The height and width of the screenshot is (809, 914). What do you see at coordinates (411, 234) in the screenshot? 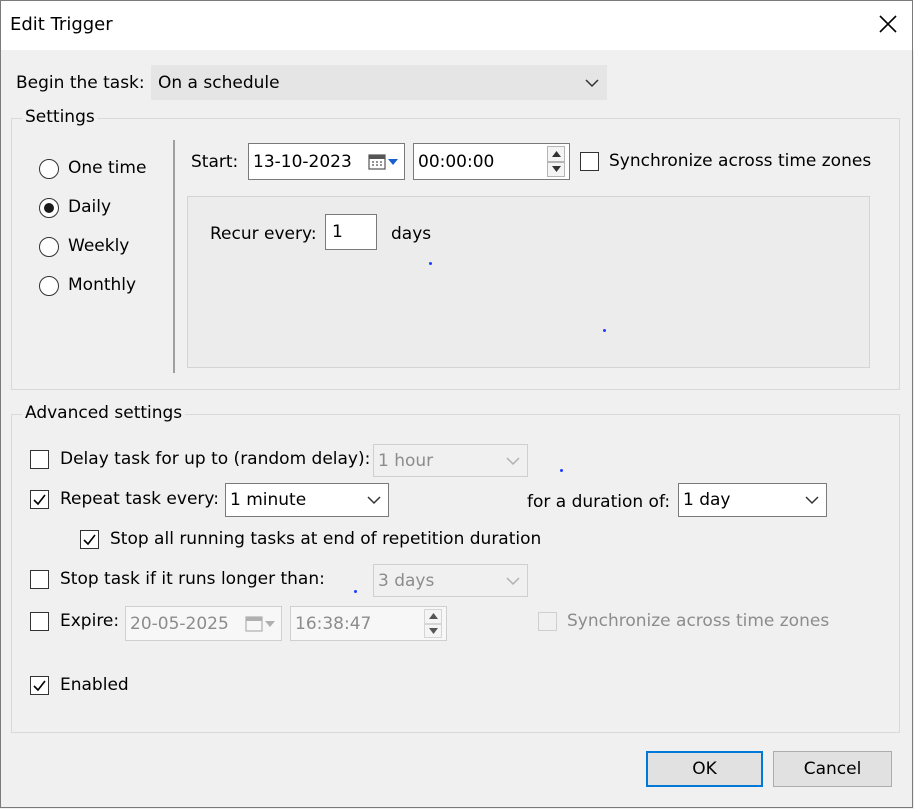
I see `recur-unit-label: days` at bounding box center [411, 234].